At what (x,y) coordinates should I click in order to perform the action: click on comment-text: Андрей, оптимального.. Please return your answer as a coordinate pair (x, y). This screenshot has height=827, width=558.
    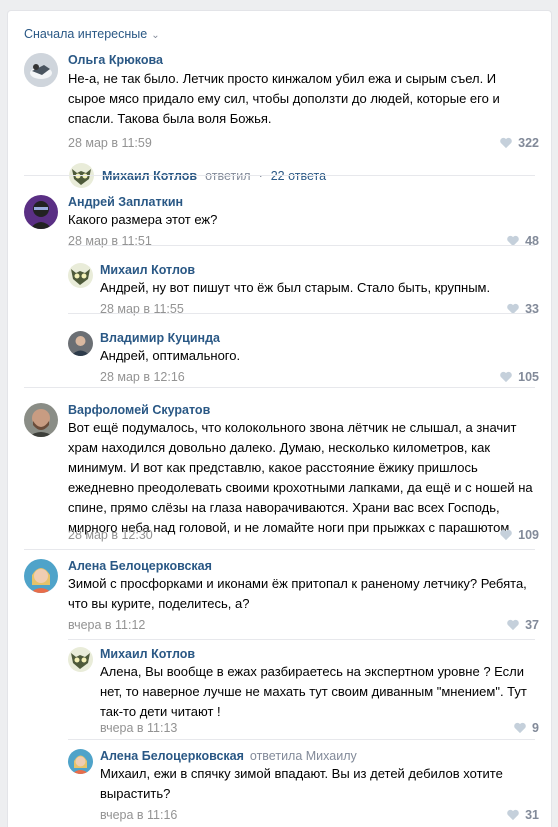
    Looking at the image, I should click on (170, 355).